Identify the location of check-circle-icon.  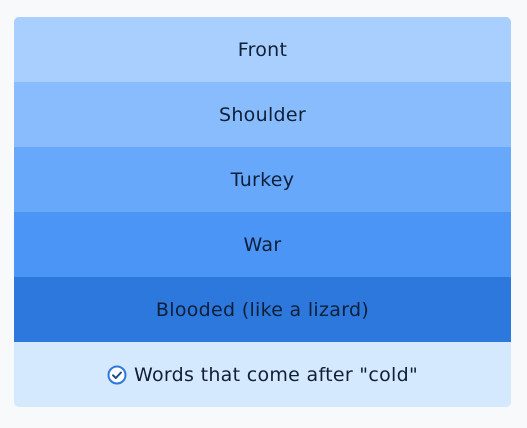
(117, 375).